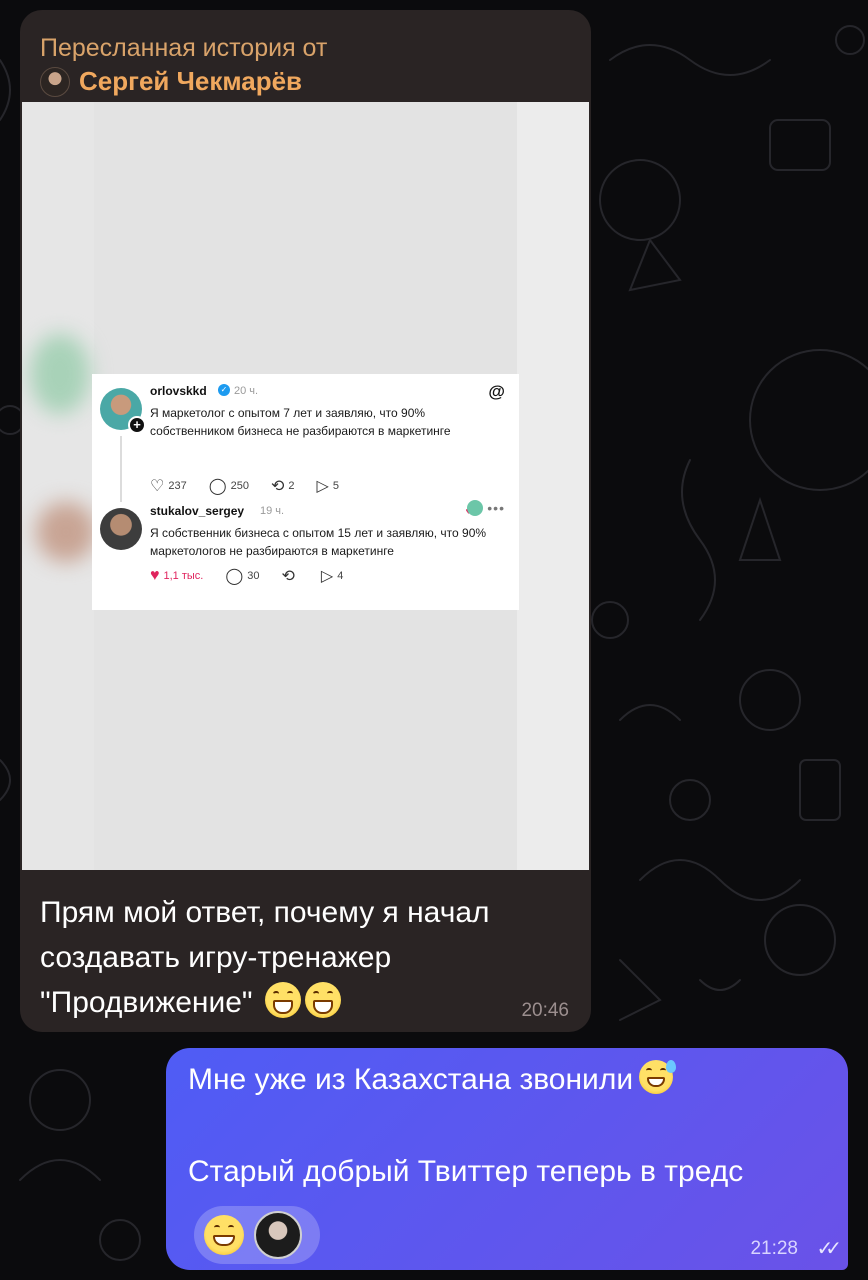  Describe the element at coordinates (157, 486) in the screenshot. I see `heart-icon: ♡` at that location.